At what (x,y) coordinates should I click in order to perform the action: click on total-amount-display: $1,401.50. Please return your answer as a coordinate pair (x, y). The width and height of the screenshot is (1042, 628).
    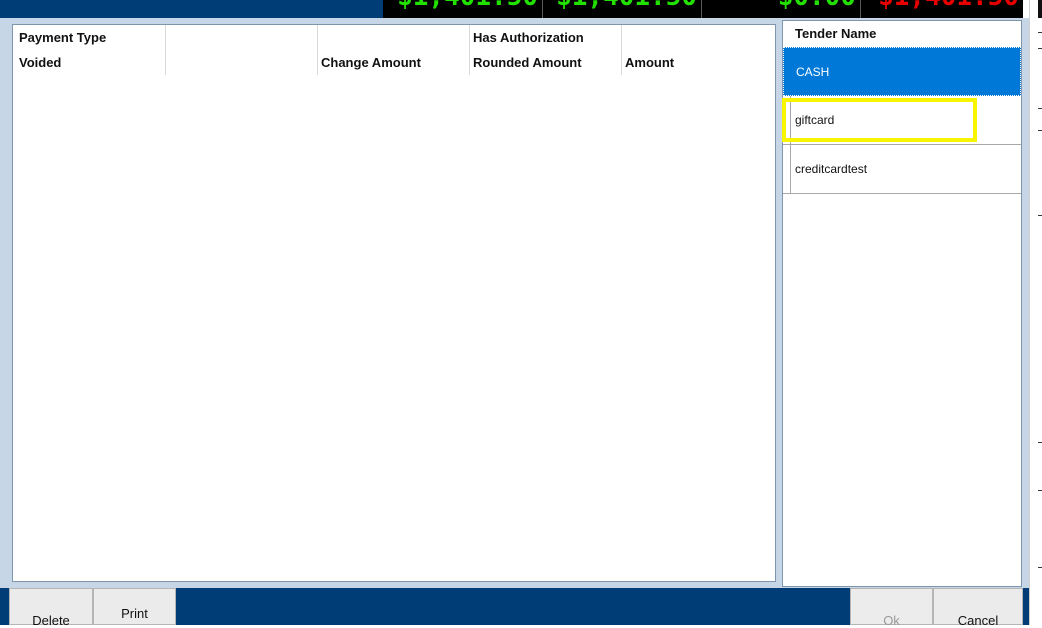
    Looking at the image, I should click on (462, 9).